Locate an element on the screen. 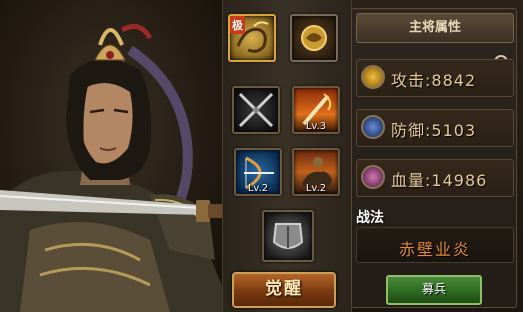 The height and width of the screenshot is (312, 523). stat-attack: 攻击:8842 is located at coordinates (435, 78).